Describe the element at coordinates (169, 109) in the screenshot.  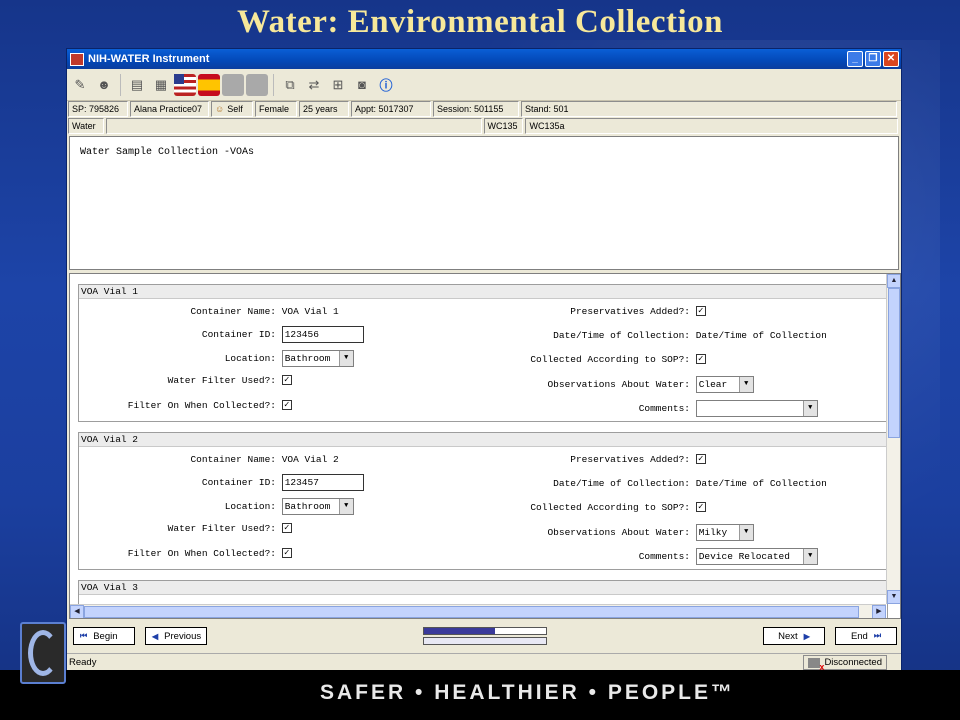
I see `participant-name: Alana Practice07` at that location.